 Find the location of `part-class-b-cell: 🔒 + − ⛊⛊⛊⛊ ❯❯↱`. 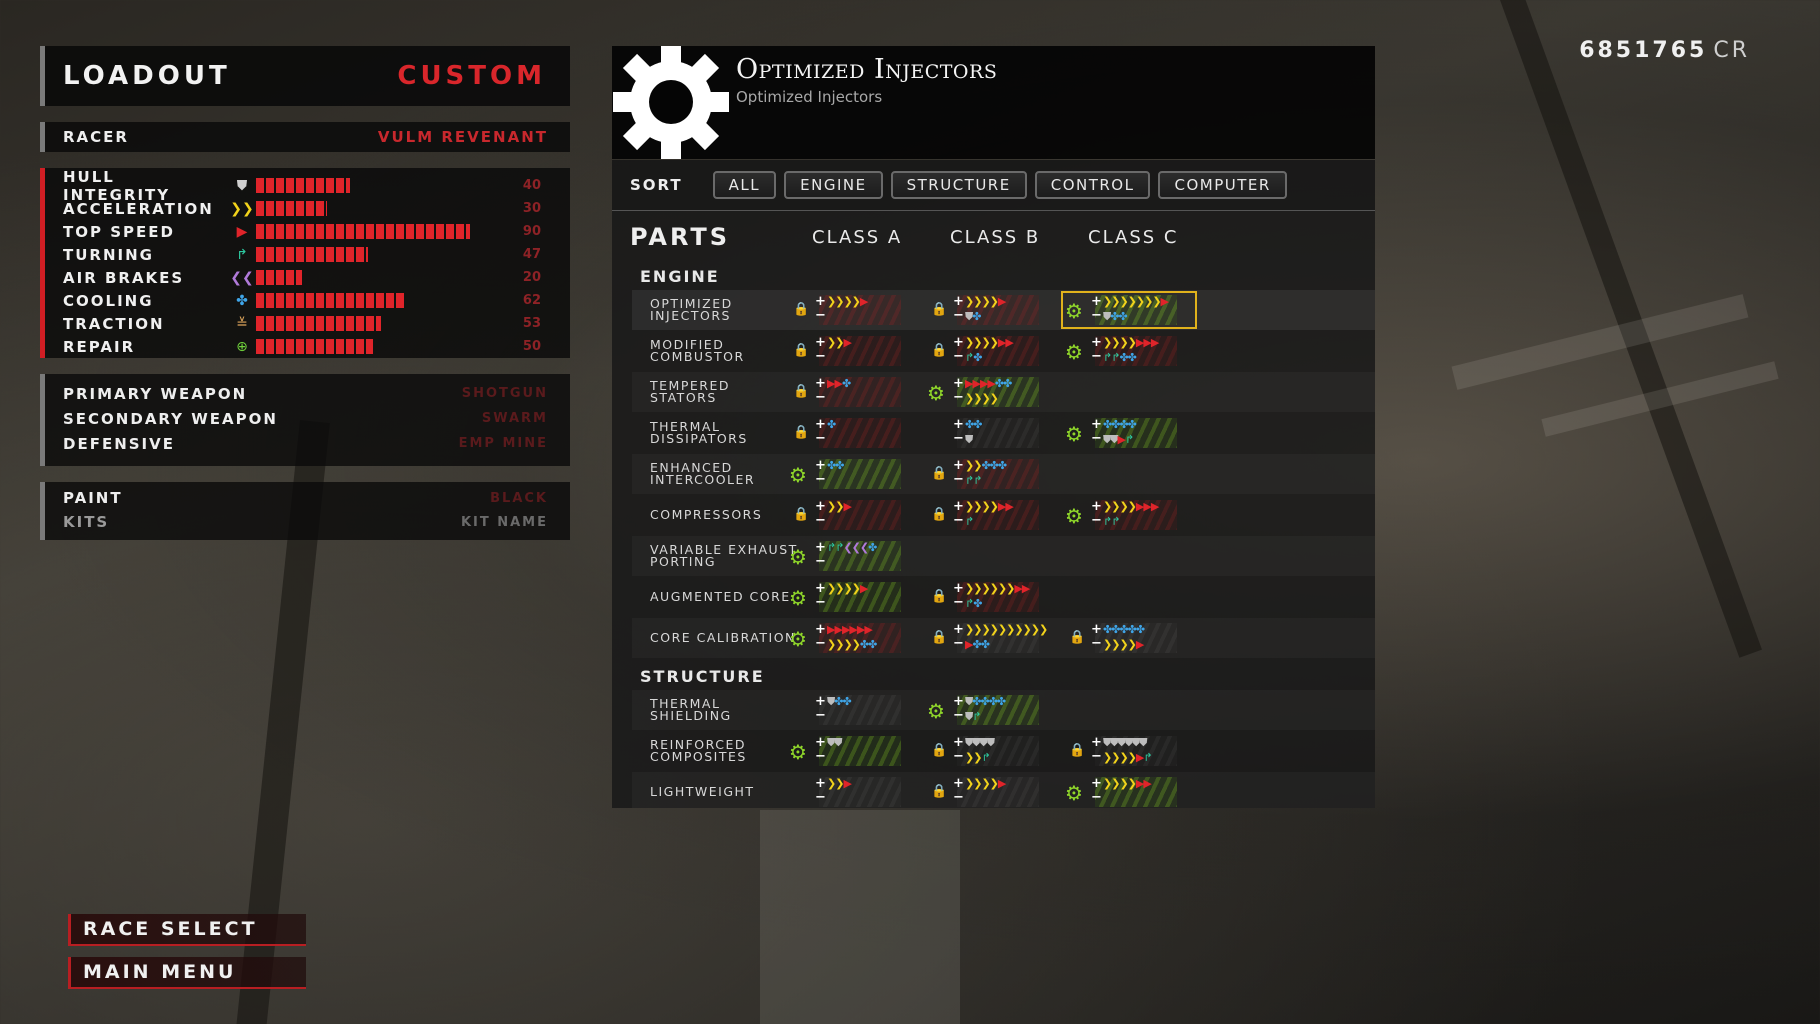

part-class-b-cell: 🔒 + − ⛊⛊⛊⛊ ❯❯↱ is located at coordinates (991, 751).